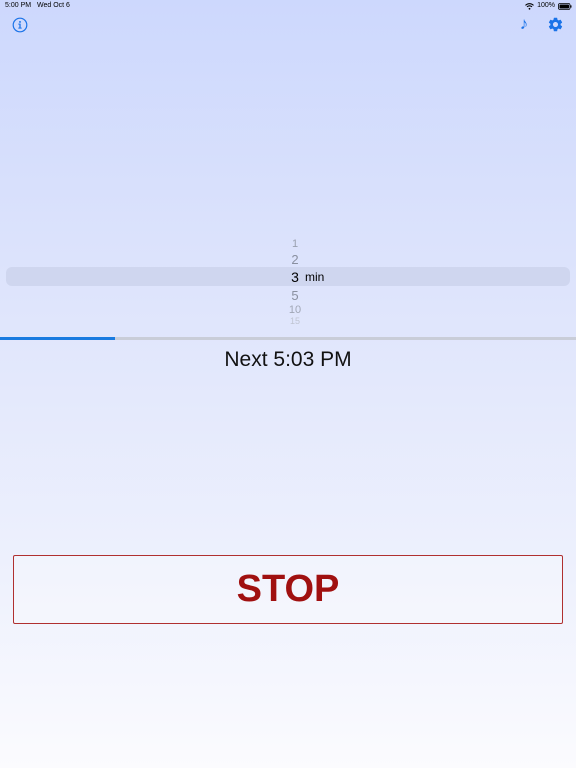 The width and height of the screenshot is (576, 768). I want to click on picker-option: 10, so click(295, 310).